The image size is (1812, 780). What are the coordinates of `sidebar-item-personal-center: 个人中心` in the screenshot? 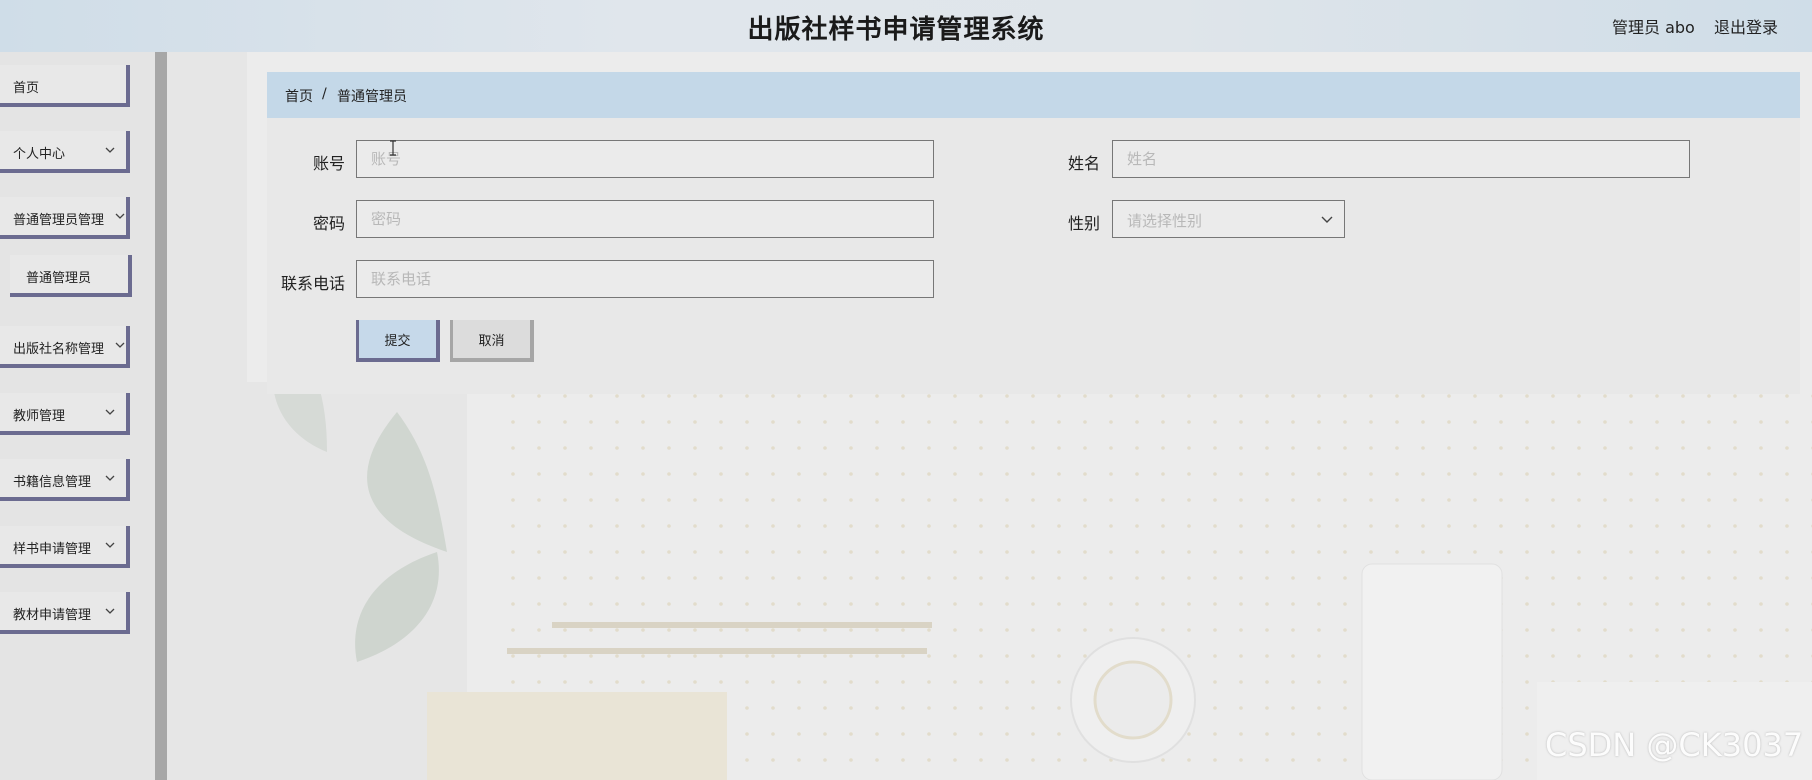 It's located at (65, 152).